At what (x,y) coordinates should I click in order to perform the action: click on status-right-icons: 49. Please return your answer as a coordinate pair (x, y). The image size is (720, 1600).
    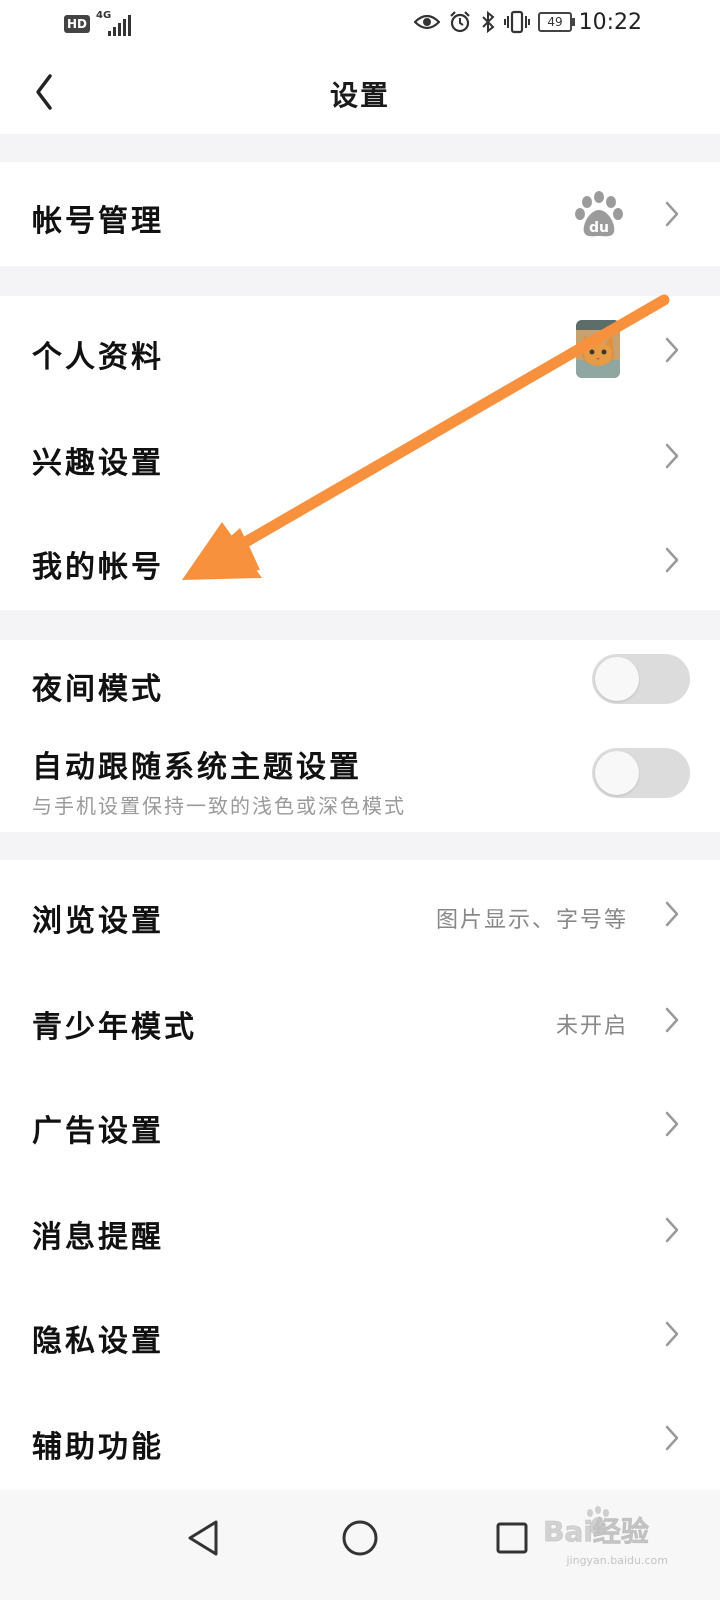
    Looking at the image, I should click on (494, 22).